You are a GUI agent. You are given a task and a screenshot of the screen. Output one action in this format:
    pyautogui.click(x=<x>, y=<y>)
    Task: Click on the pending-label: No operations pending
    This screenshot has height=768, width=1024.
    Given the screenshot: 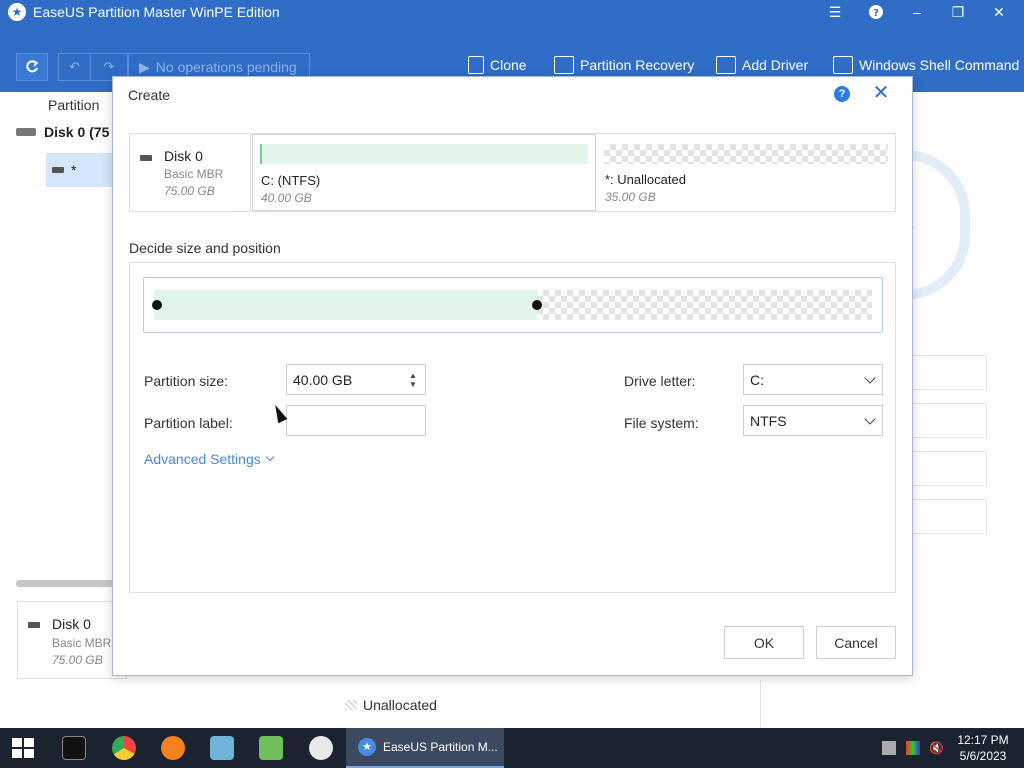 What is the action you would take?
    pyautogui.click(x=226, y=67)
    